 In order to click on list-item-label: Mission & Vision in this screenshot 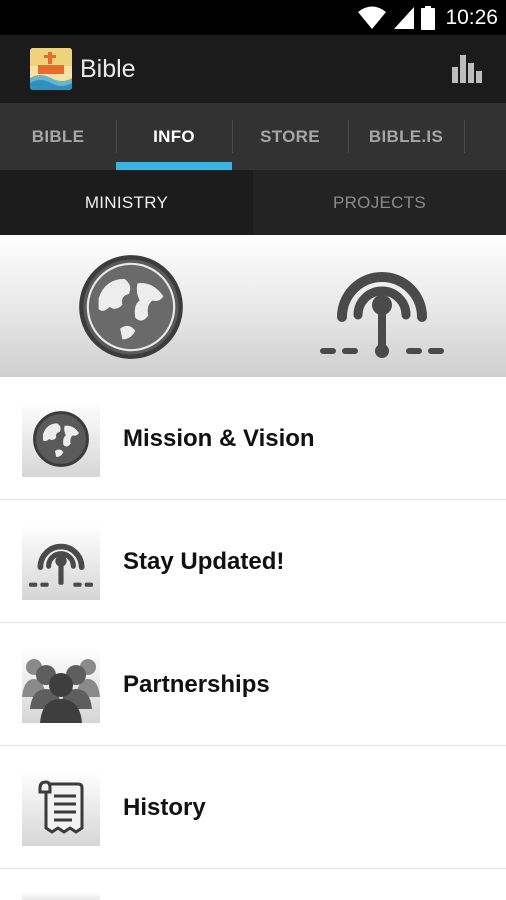, I will do `click(219, 438)`.